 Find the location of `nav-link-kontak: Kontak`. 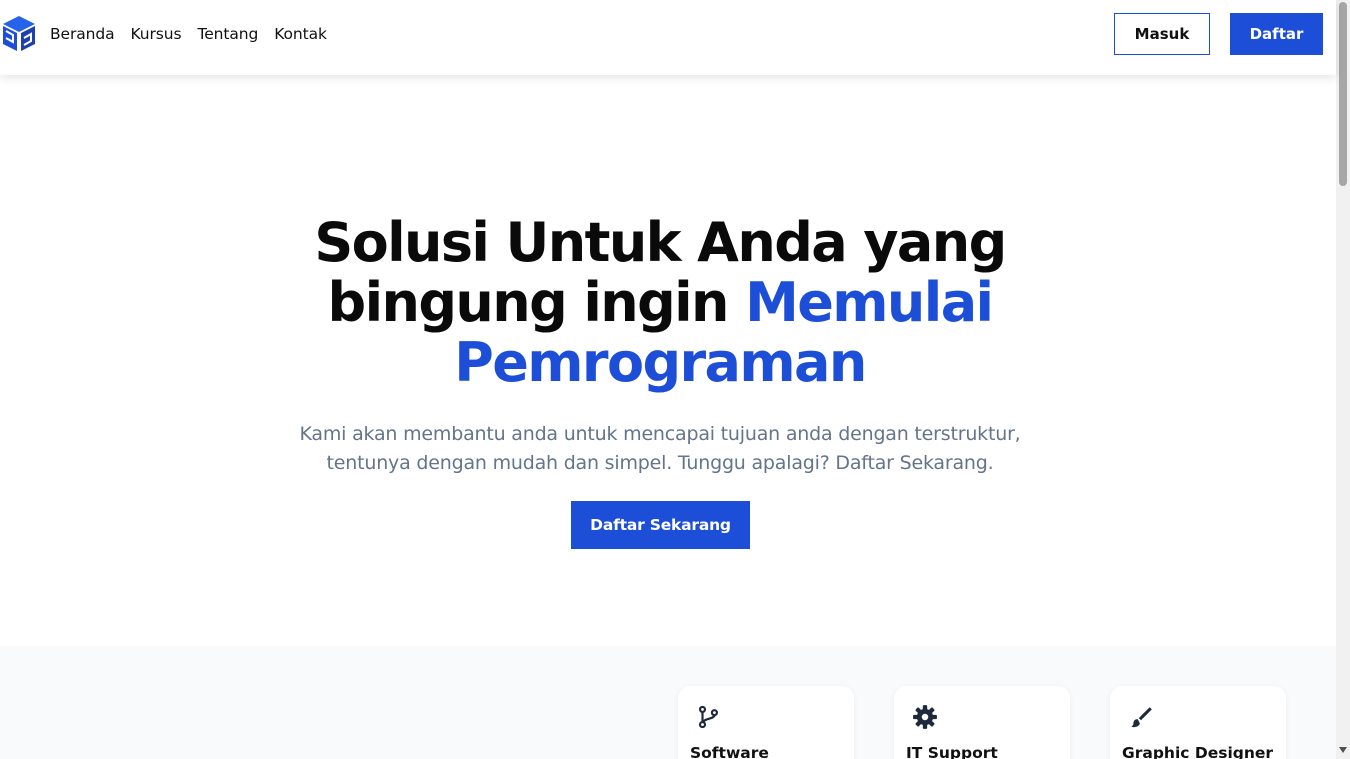

nav-link-kontak: Kontak is located at coordinates (300, 34).